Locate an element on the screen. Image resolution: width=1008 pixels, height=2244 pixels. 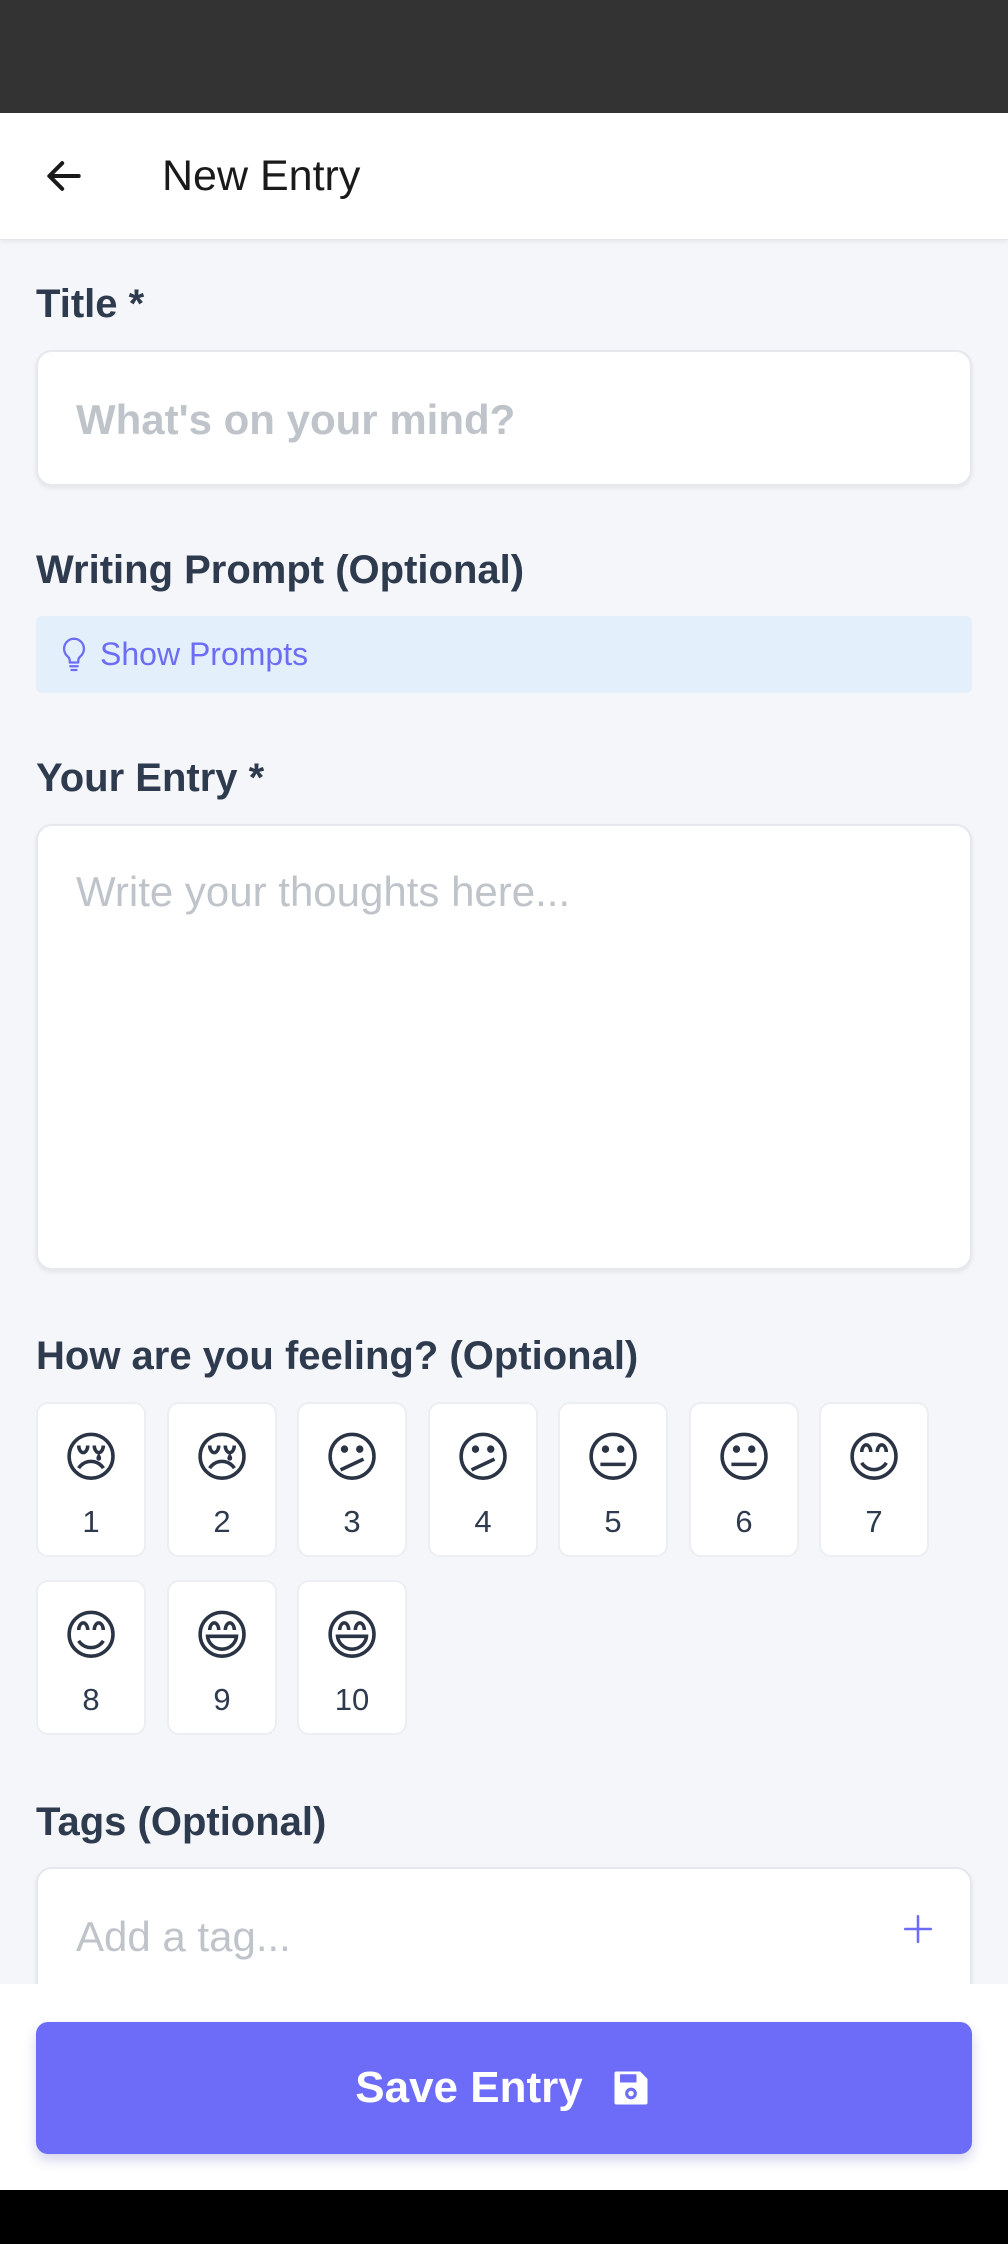
mood-label: How are you feeling? (Optional) is located at coordinates (337, 1356).